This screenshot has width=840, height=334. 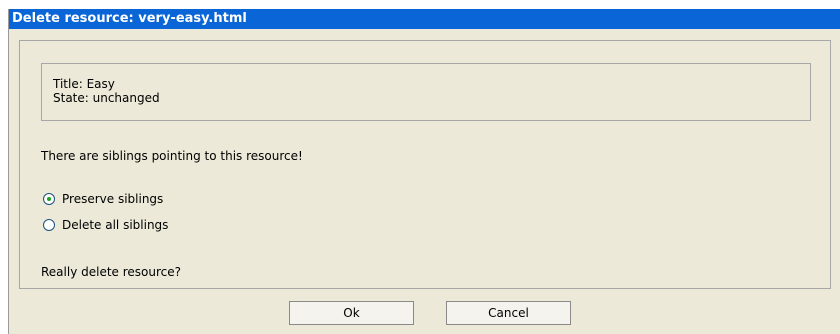 I want to click on delete-all-siblings-option: Delete all siblings, so click(x=105, y=225).